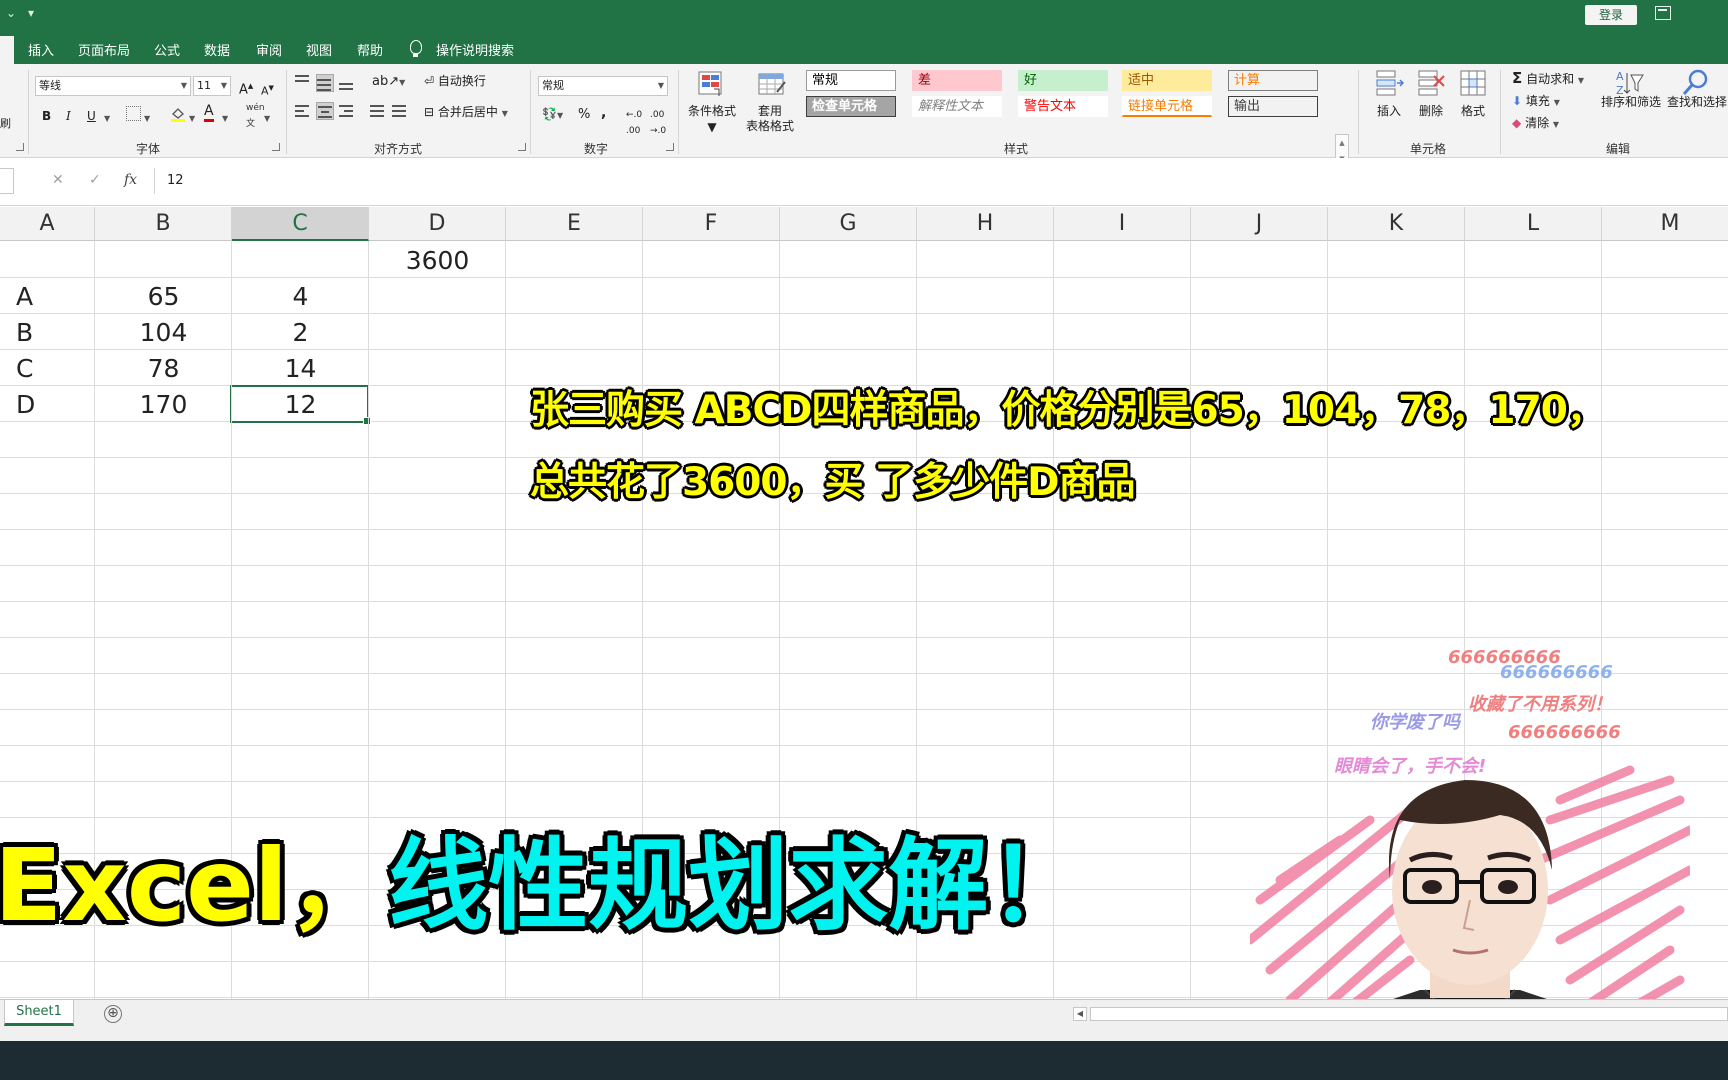 This screenshot has height=1080, width=1728. Describe the element at coordinates (163, 369) in the screenshot. I see `cell-B4: 78` at that location.